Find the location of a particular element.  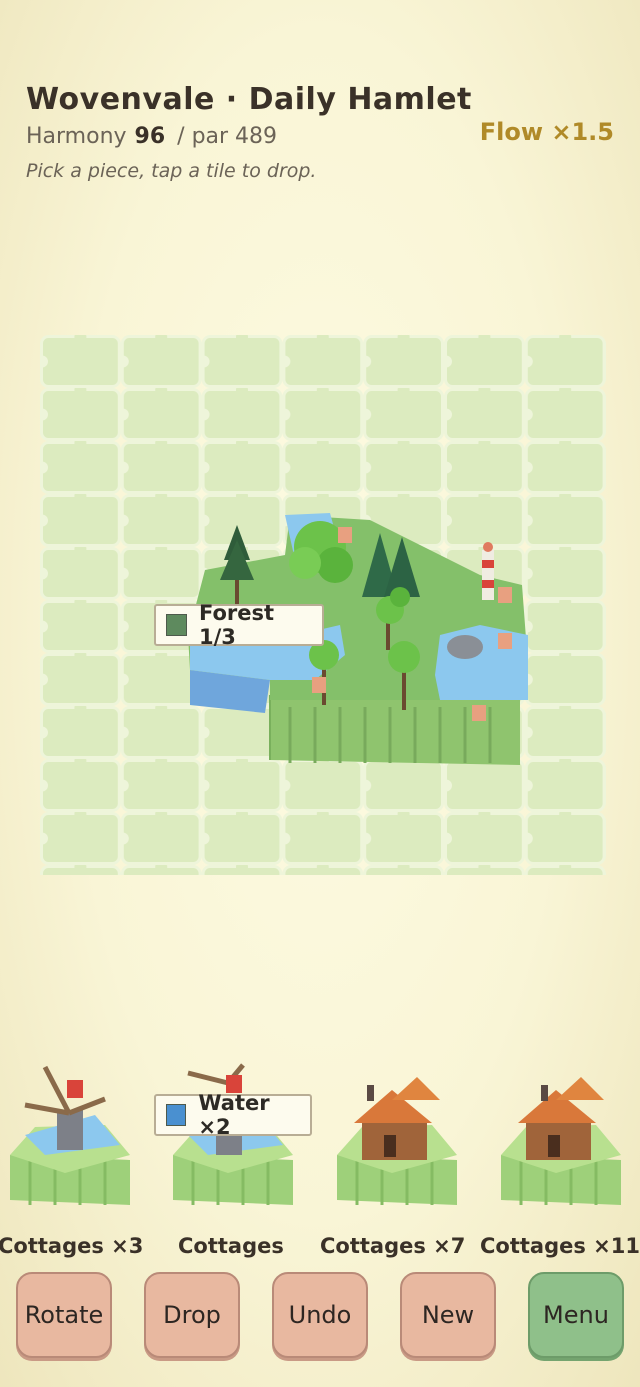

rotate-button: Rotate is located at coordinates (64, 1315).